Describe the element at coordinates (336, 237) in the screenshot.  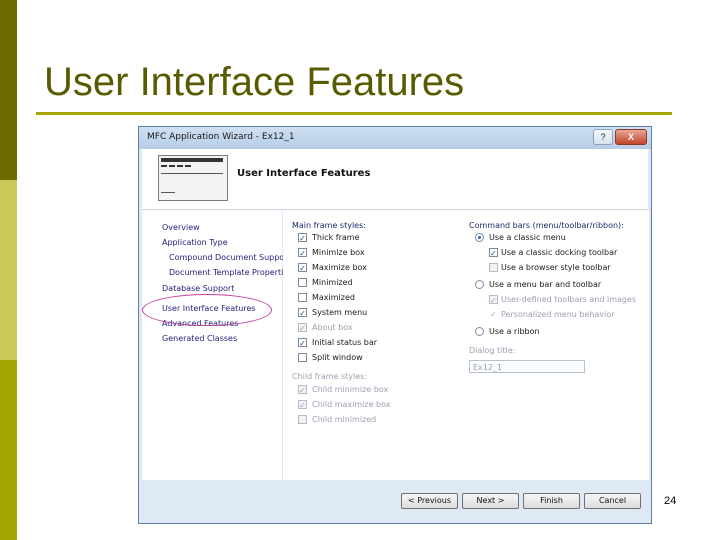
I see `thick-frame-label: Thick frame` at that location.